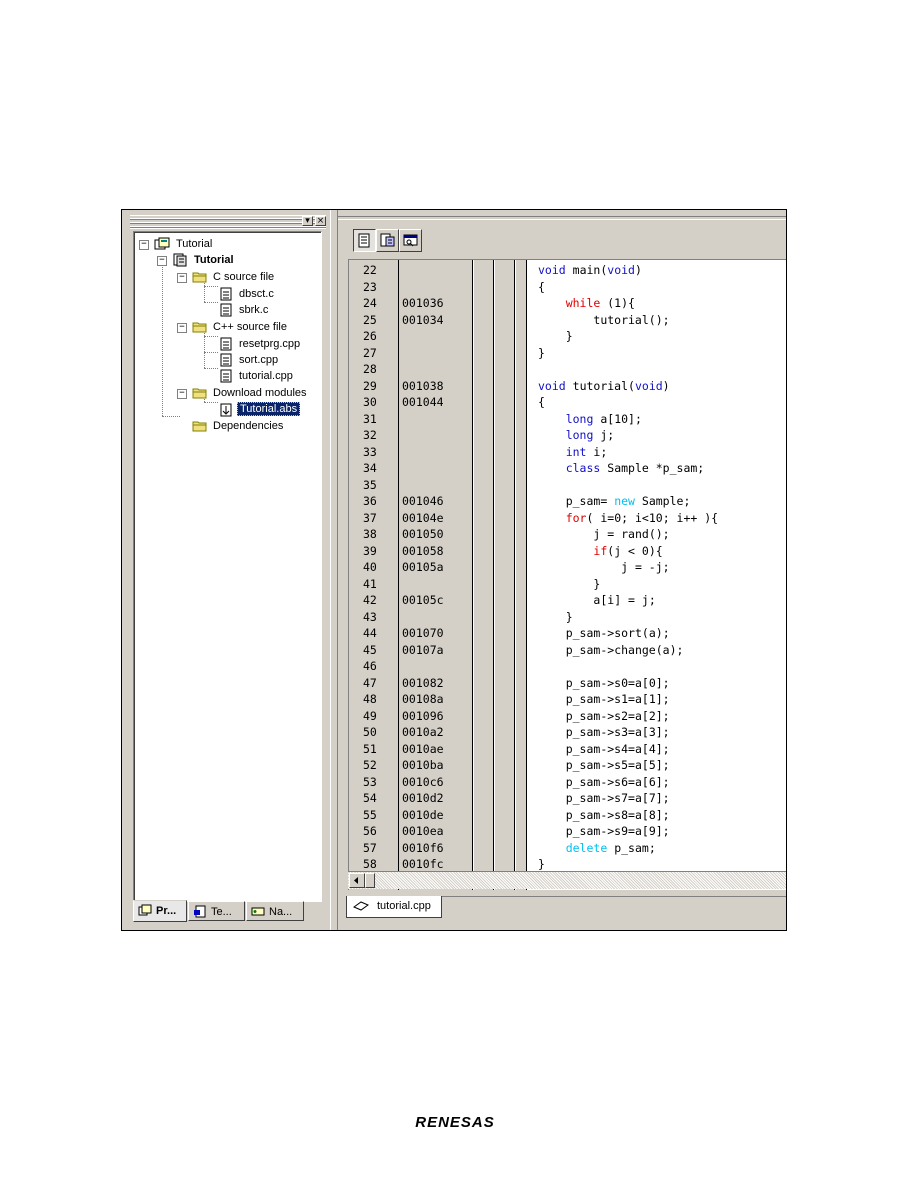 The height and width of the screenshot is (1202, 908). What do you see at coordinates (162, 261) in the screenshot?
I see `collapse-toggle-project: −` at bounding box center [162, 261].